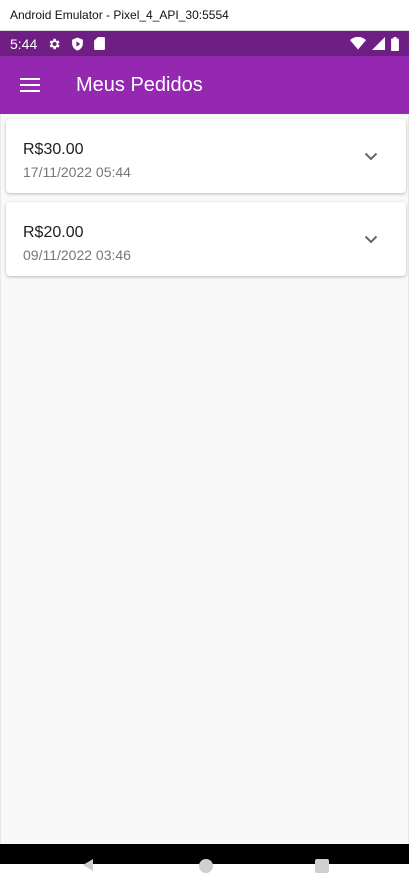  Describe the element at coordinates (204, 43) in the screenshot. I see `status-bar: 5:44` at that location.